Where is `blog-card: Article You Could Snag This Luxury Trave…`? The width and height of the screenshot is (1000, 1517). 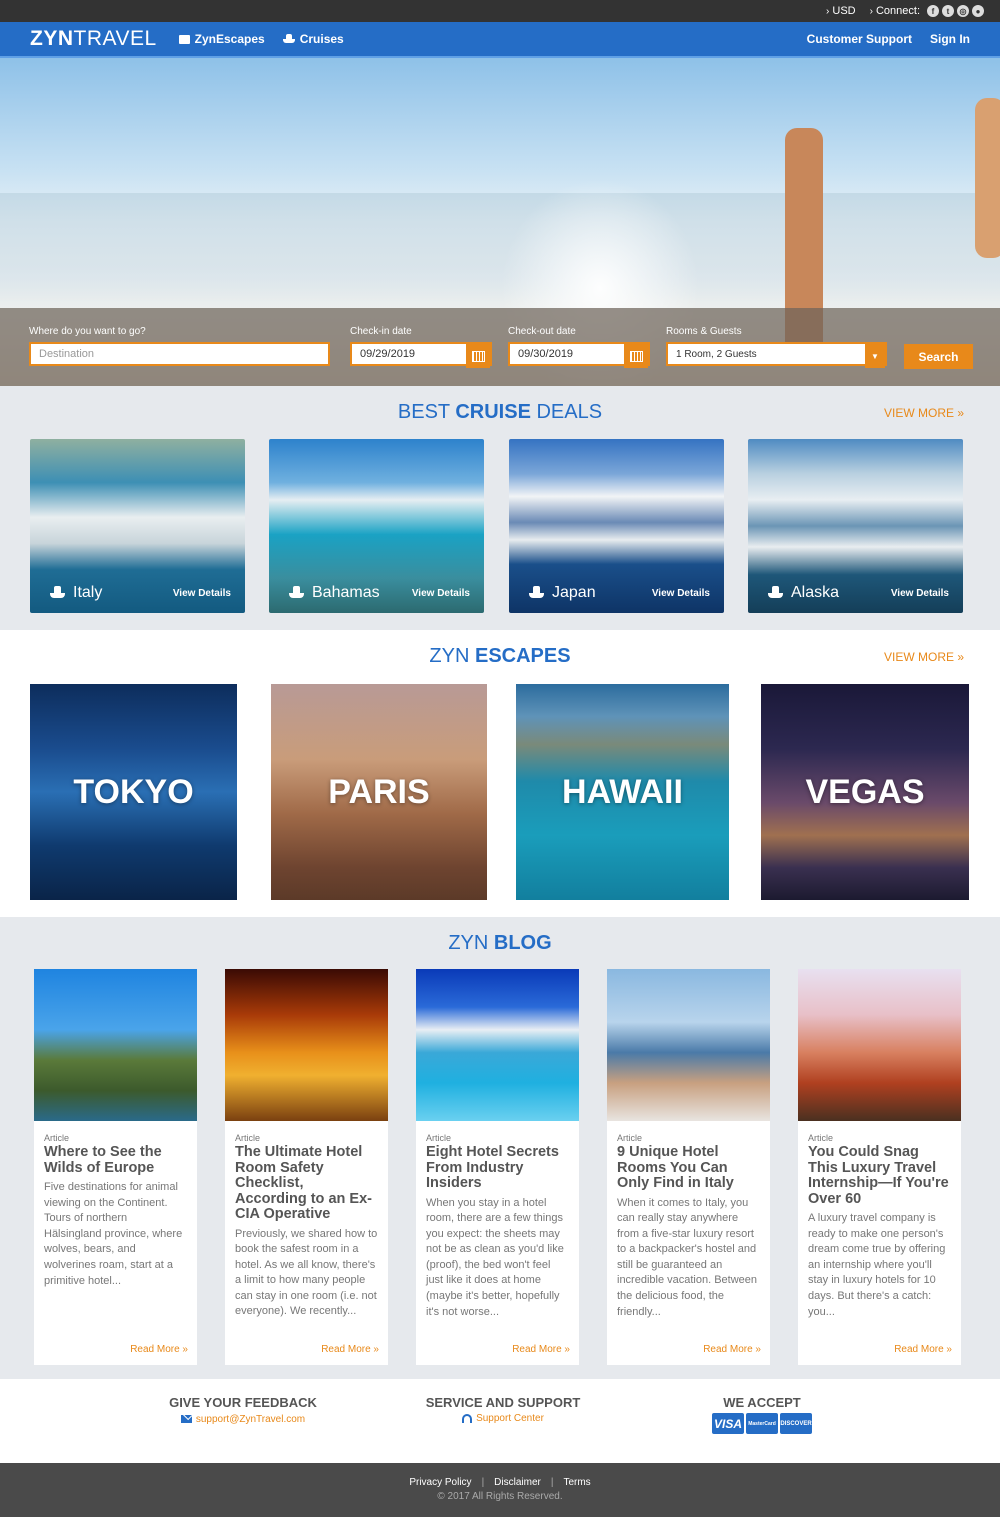 blog-card: Article You Could Snag This Luxury Trave… is located at coordinates (879, 1167).